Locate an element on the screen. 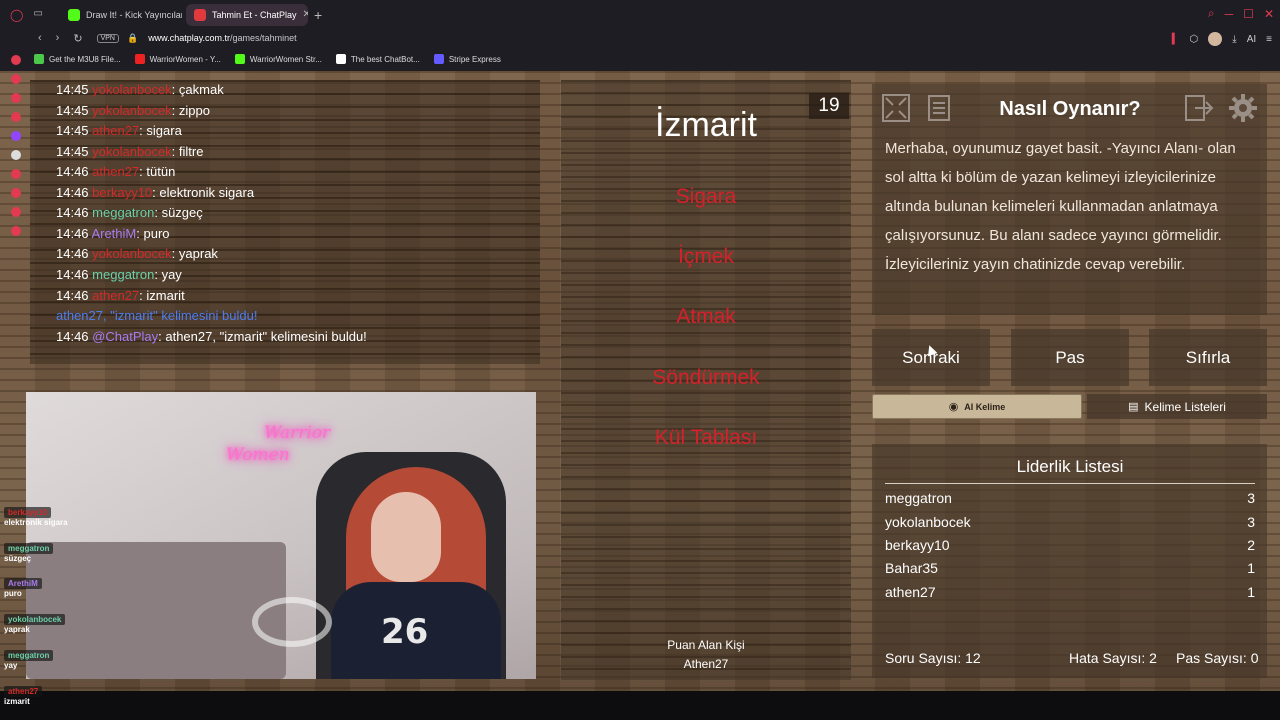 Image resolution: width=1280 pixels, height=720 pixels. player-name: berkayy10 is located at coordinates (917, 545).